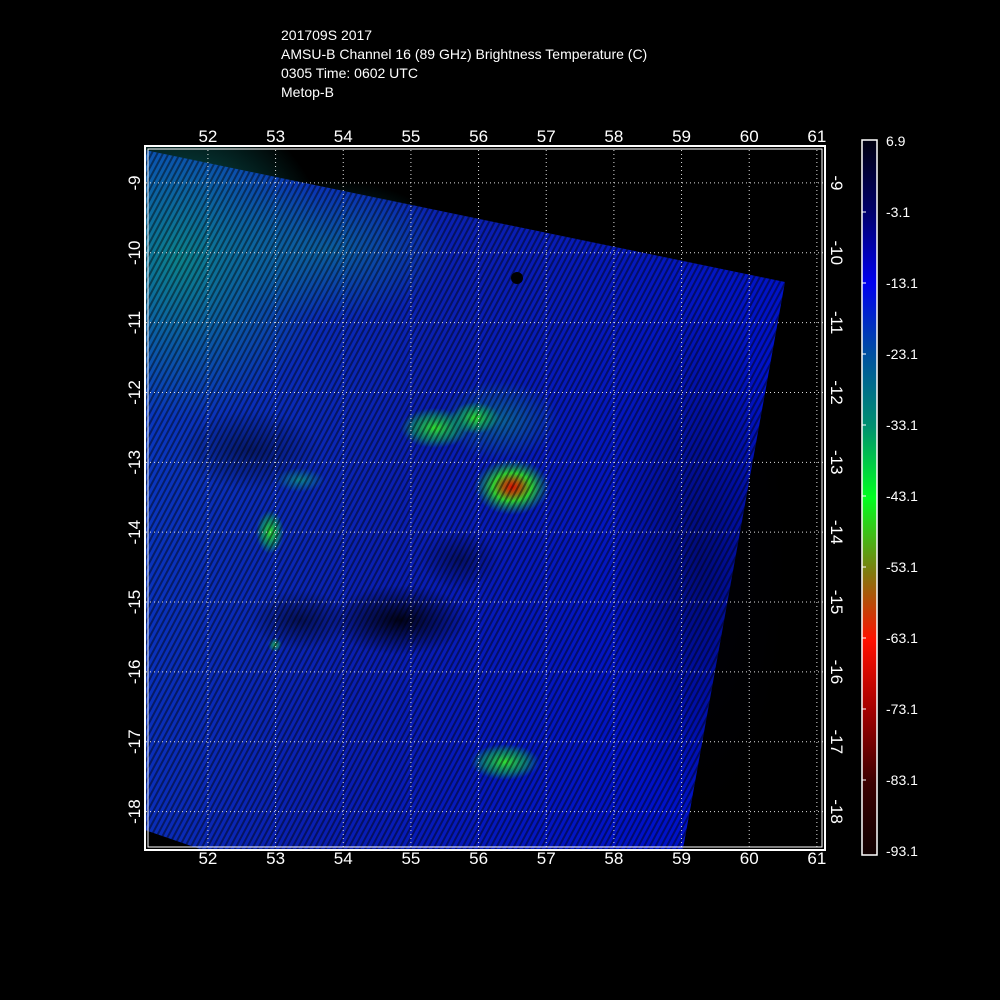 Image resolution: width=1000 pixels, height=1000 pixels. I want to click on colorbar-label: -93.1, so click(902, 851).